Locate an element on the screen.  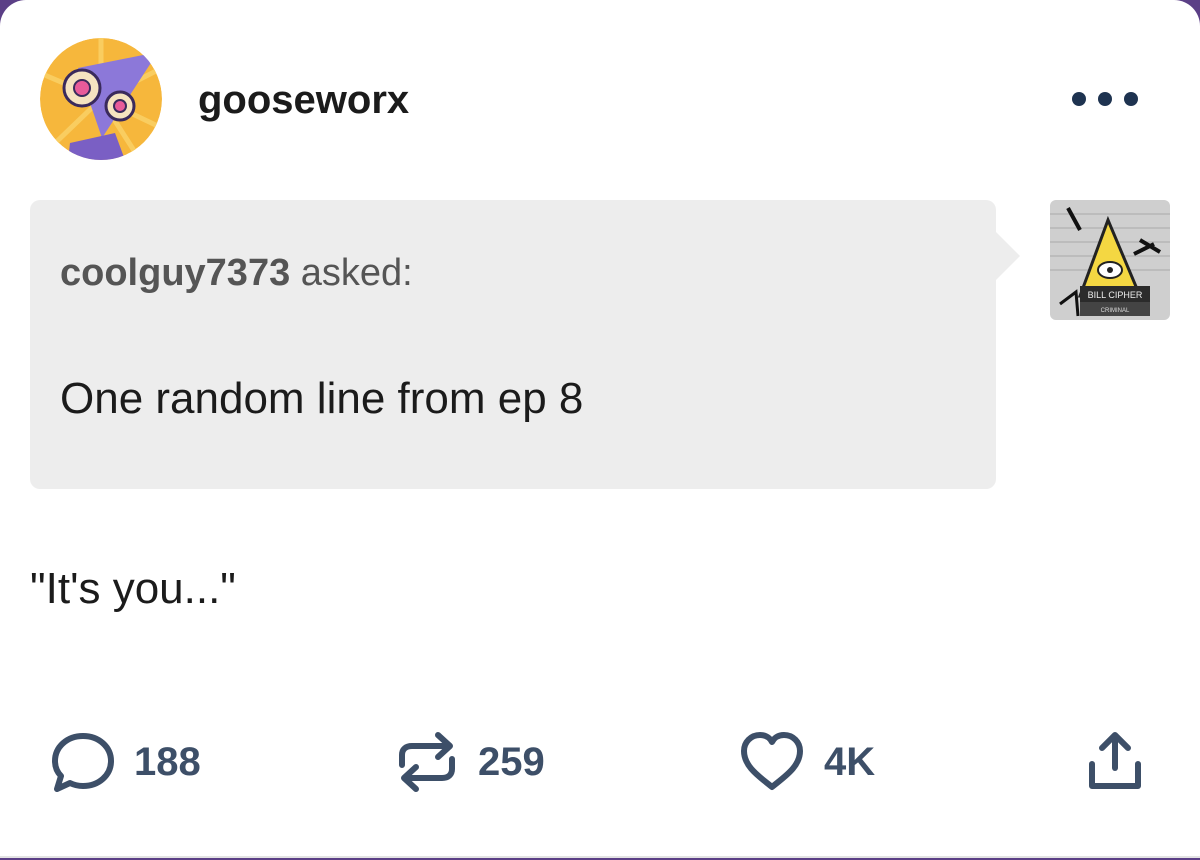
share-icon is located at coordinates (1115, 760).